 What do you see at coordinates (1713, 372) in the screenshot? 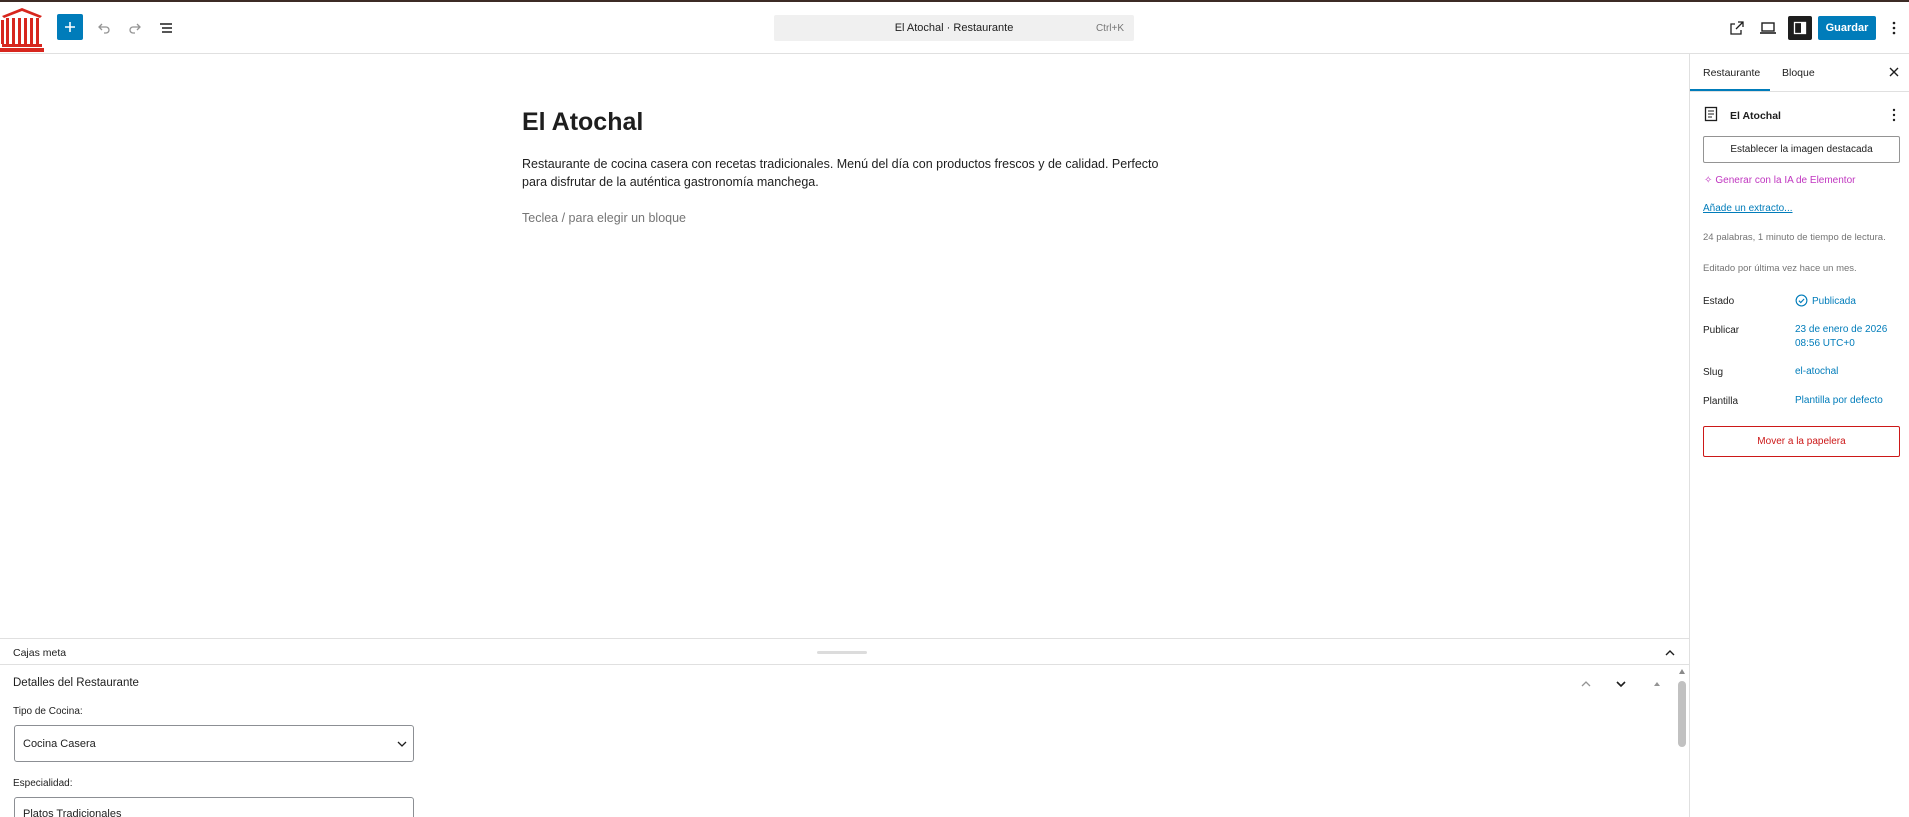
I see `slug-label: Slug` at bounding box center [1713, 372].